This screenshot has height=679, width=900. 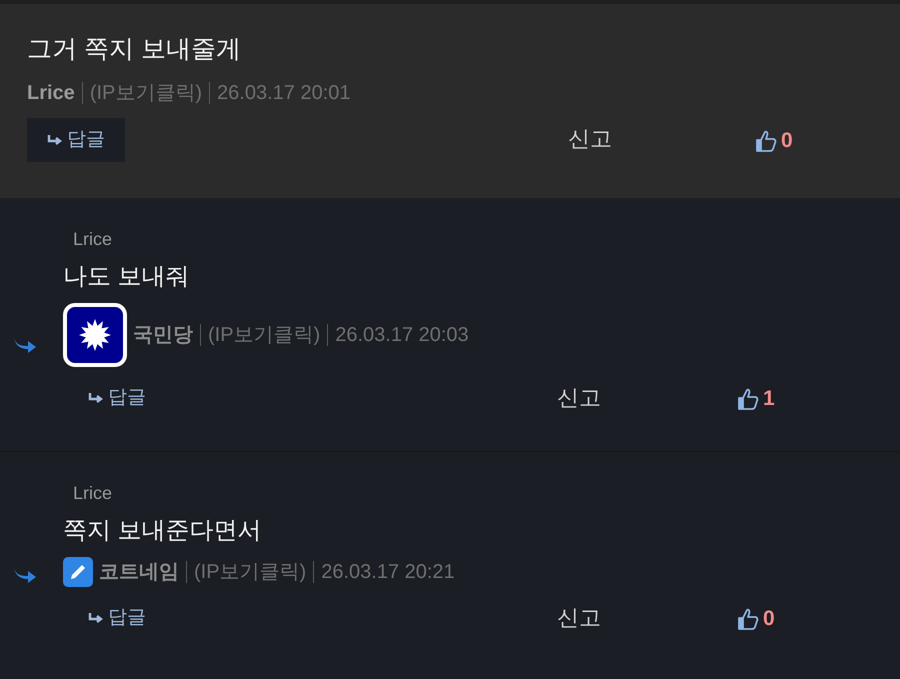 What do you see at coordinates (402, 335) in the screenshot?
I see `date-text: 26.03.17 20:03` at bounding box center [402, 335].